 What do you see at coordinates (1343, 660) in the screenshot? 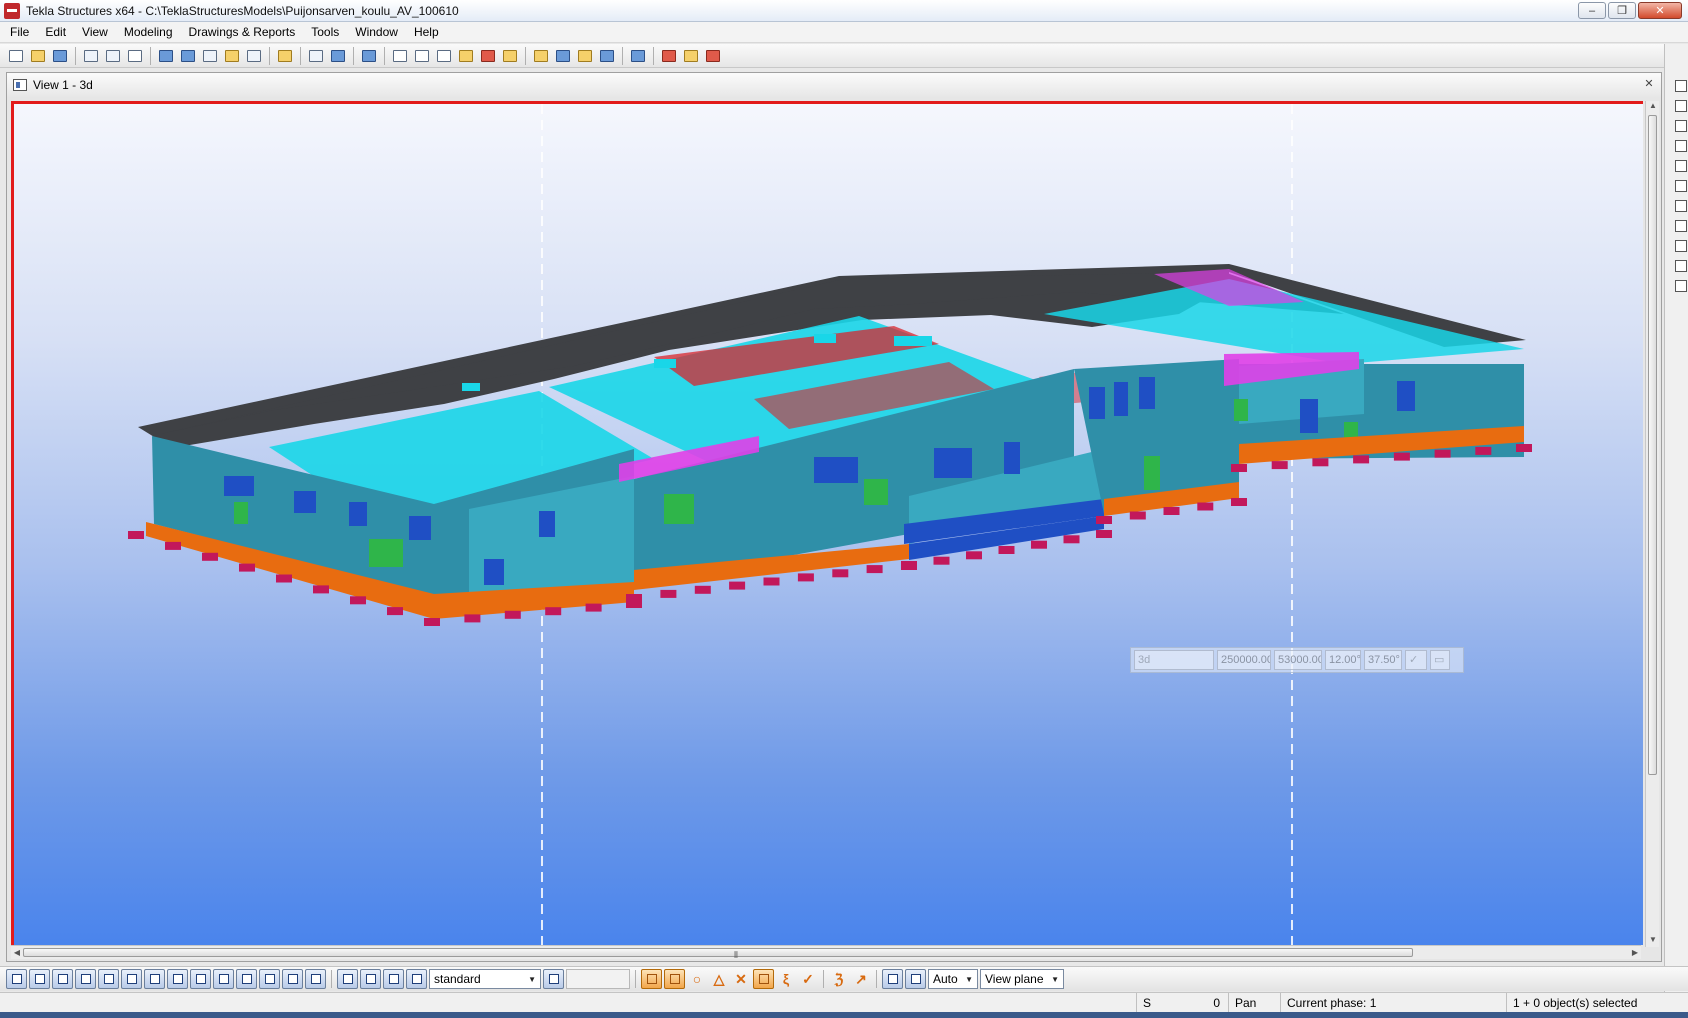
I see `rotation-angle-field: 12.00°` at bounding box center [1343, 660].